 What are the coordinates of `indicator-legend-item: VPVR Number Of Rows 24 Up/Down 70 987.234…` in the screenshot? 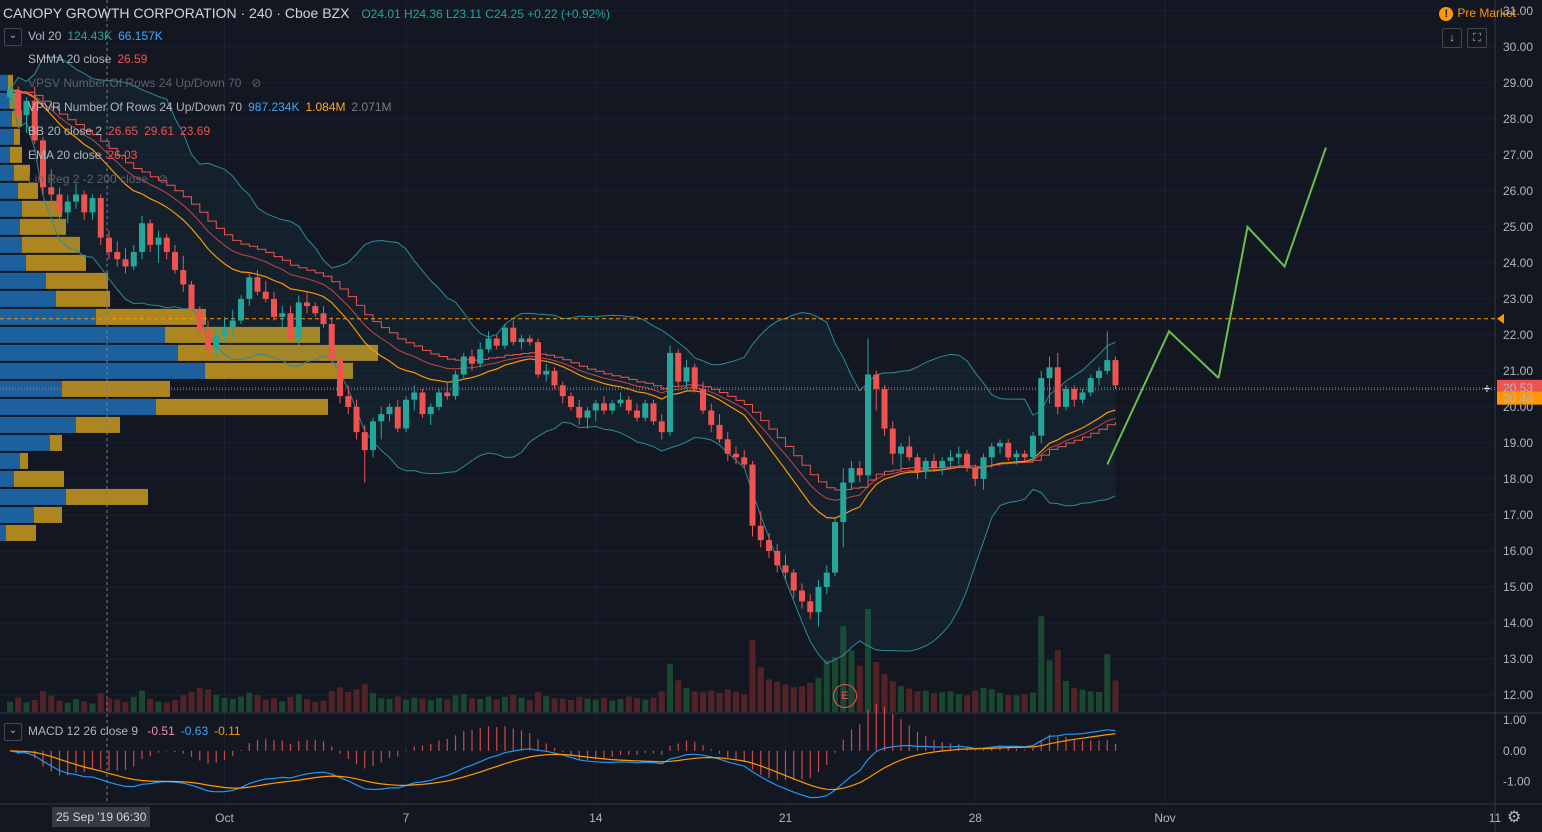 It's located at (198, 107).